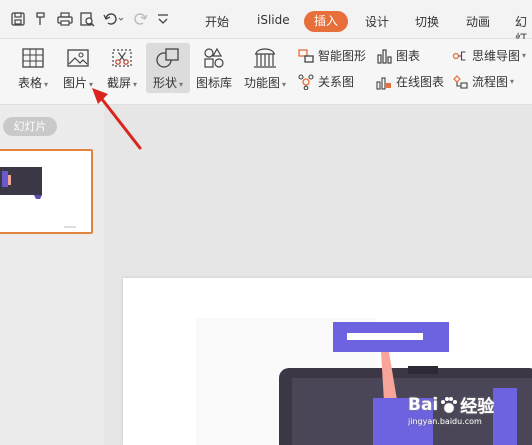  I want to click on title-bar: 开始 iSlide 插入 设计 切换 动画 幻灯, so click(266, 23).